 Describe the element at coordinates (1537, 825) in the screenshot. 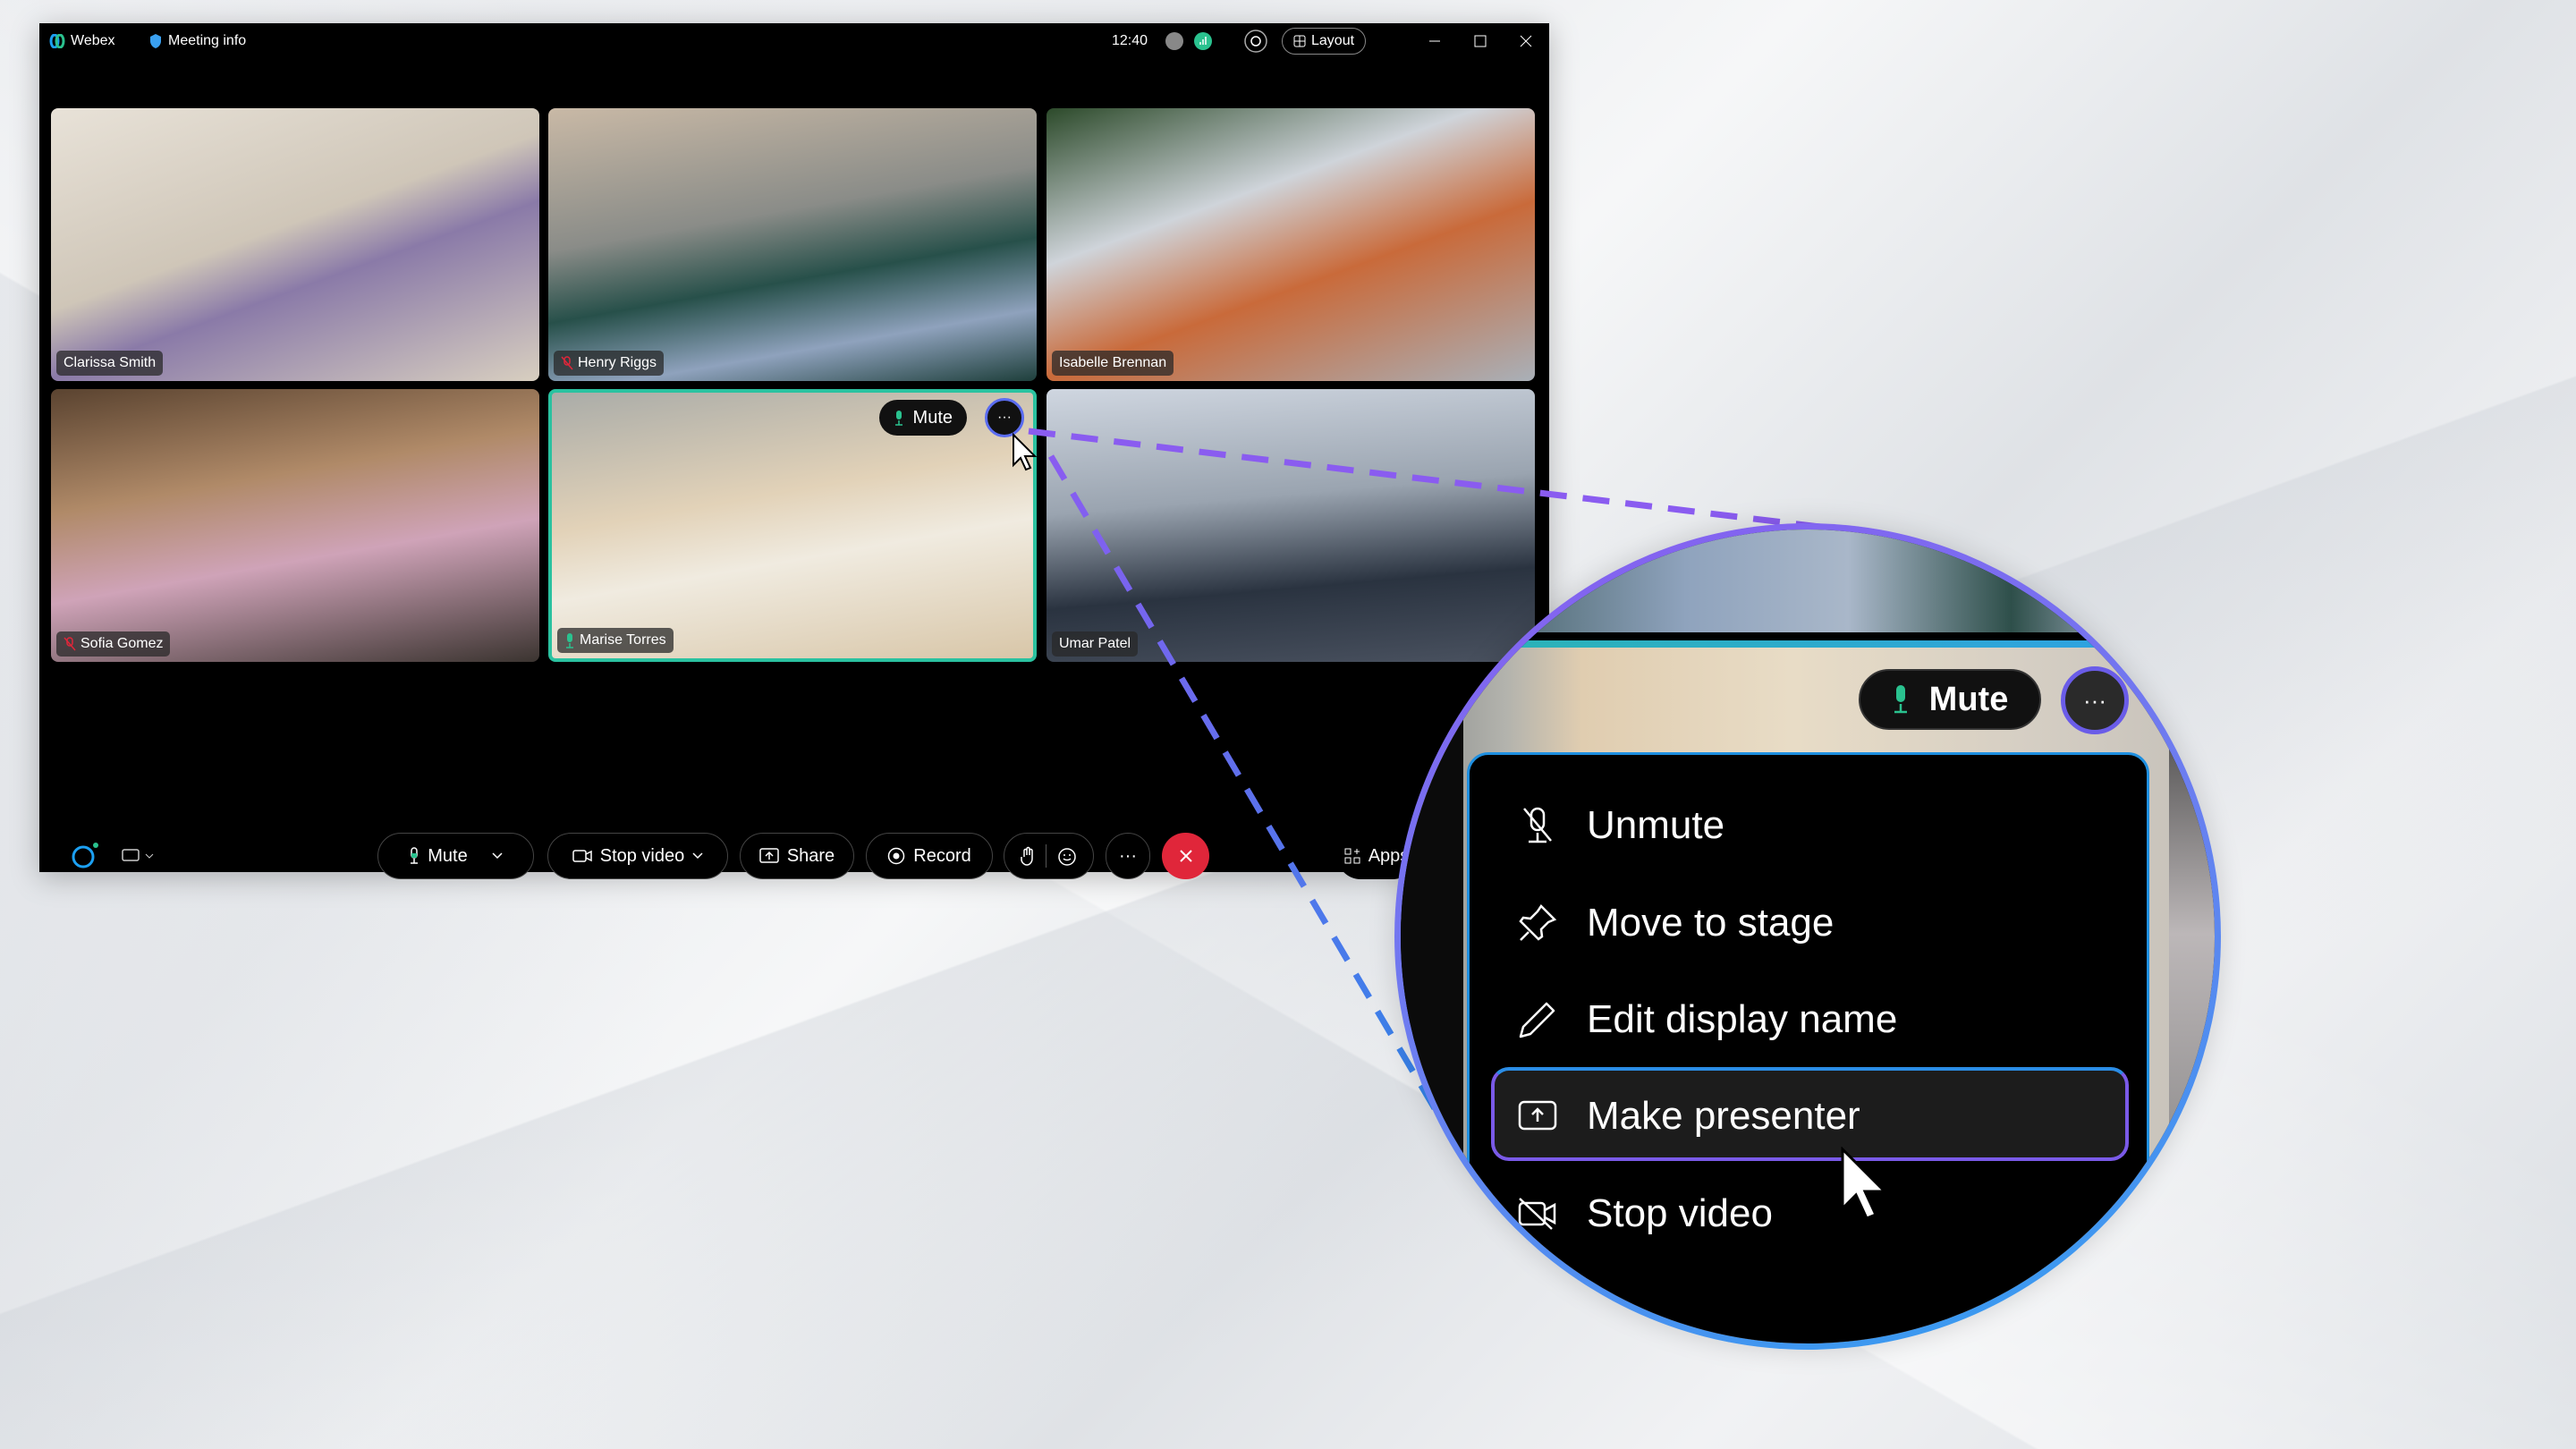

I see `mic-off-icon` at that location.